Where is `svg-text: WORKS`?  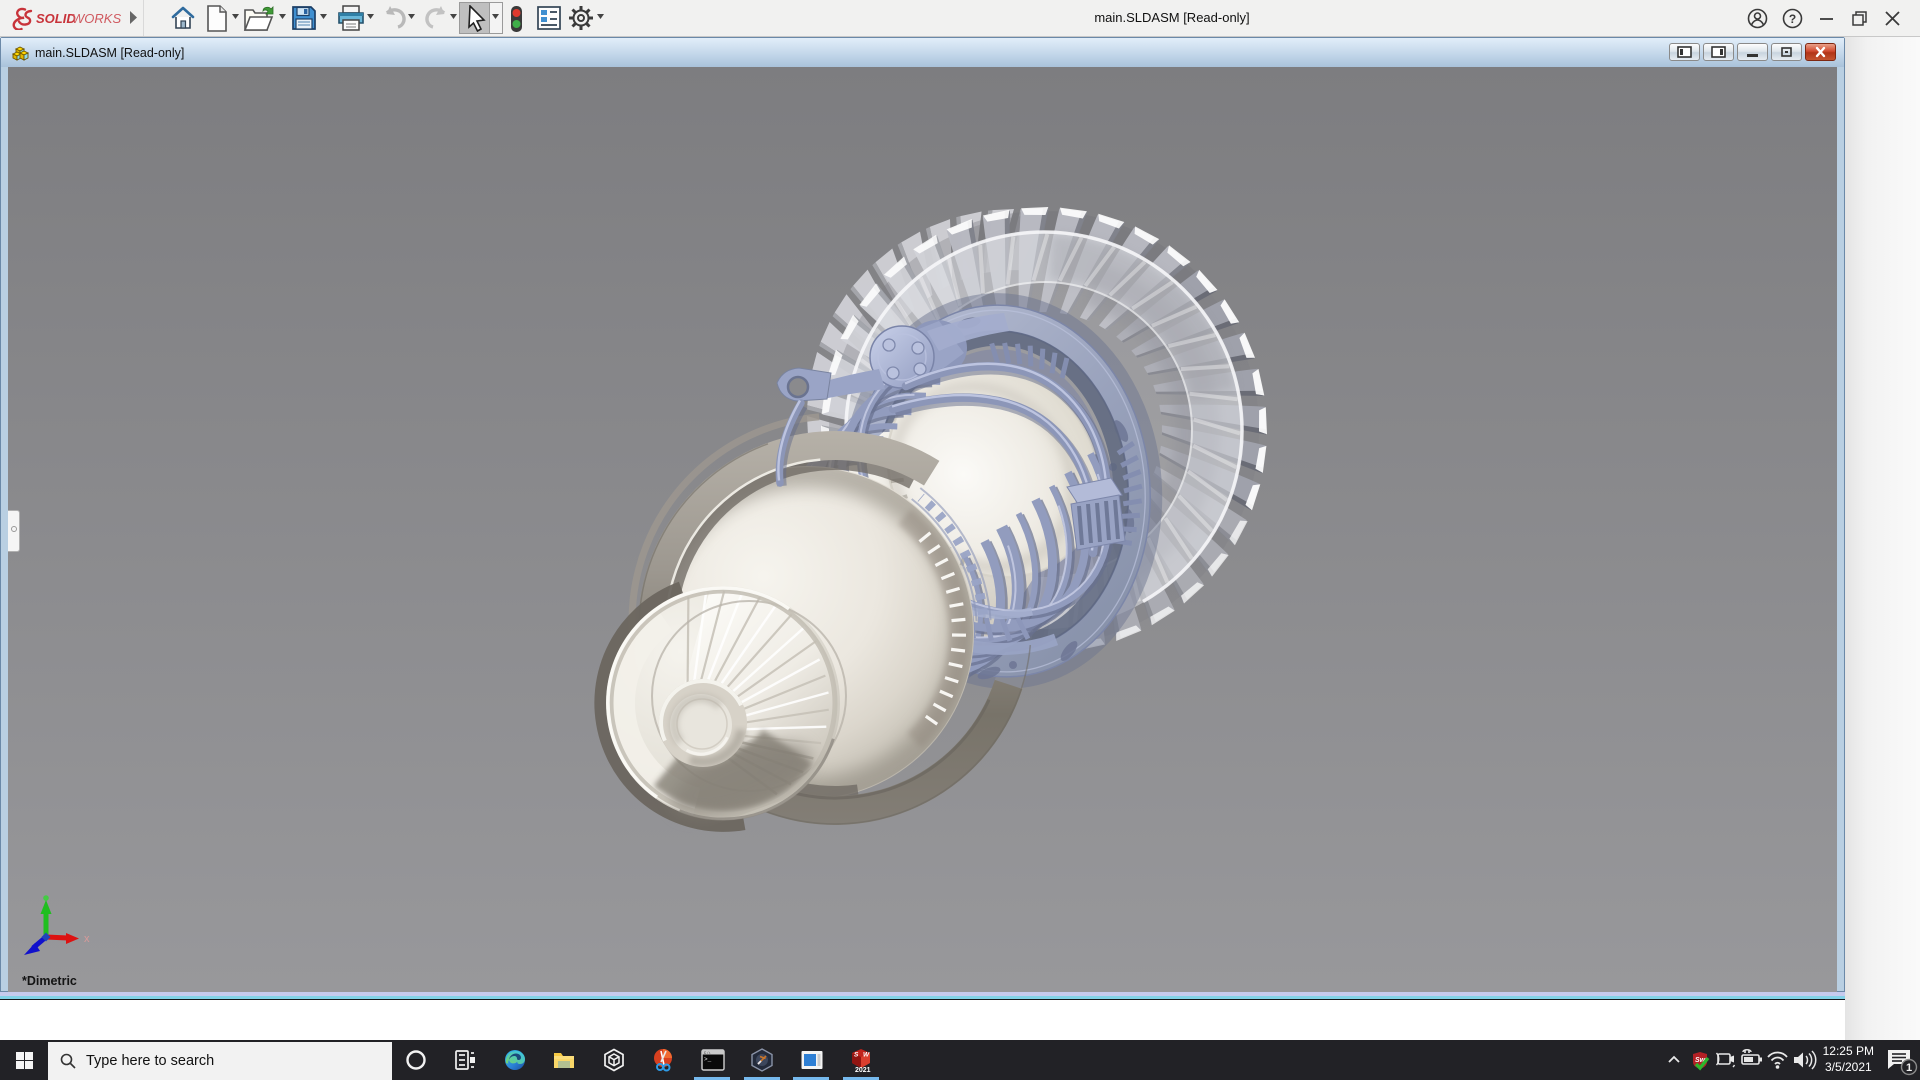
svg-text: WORKS is located at coordinates (96, 18).